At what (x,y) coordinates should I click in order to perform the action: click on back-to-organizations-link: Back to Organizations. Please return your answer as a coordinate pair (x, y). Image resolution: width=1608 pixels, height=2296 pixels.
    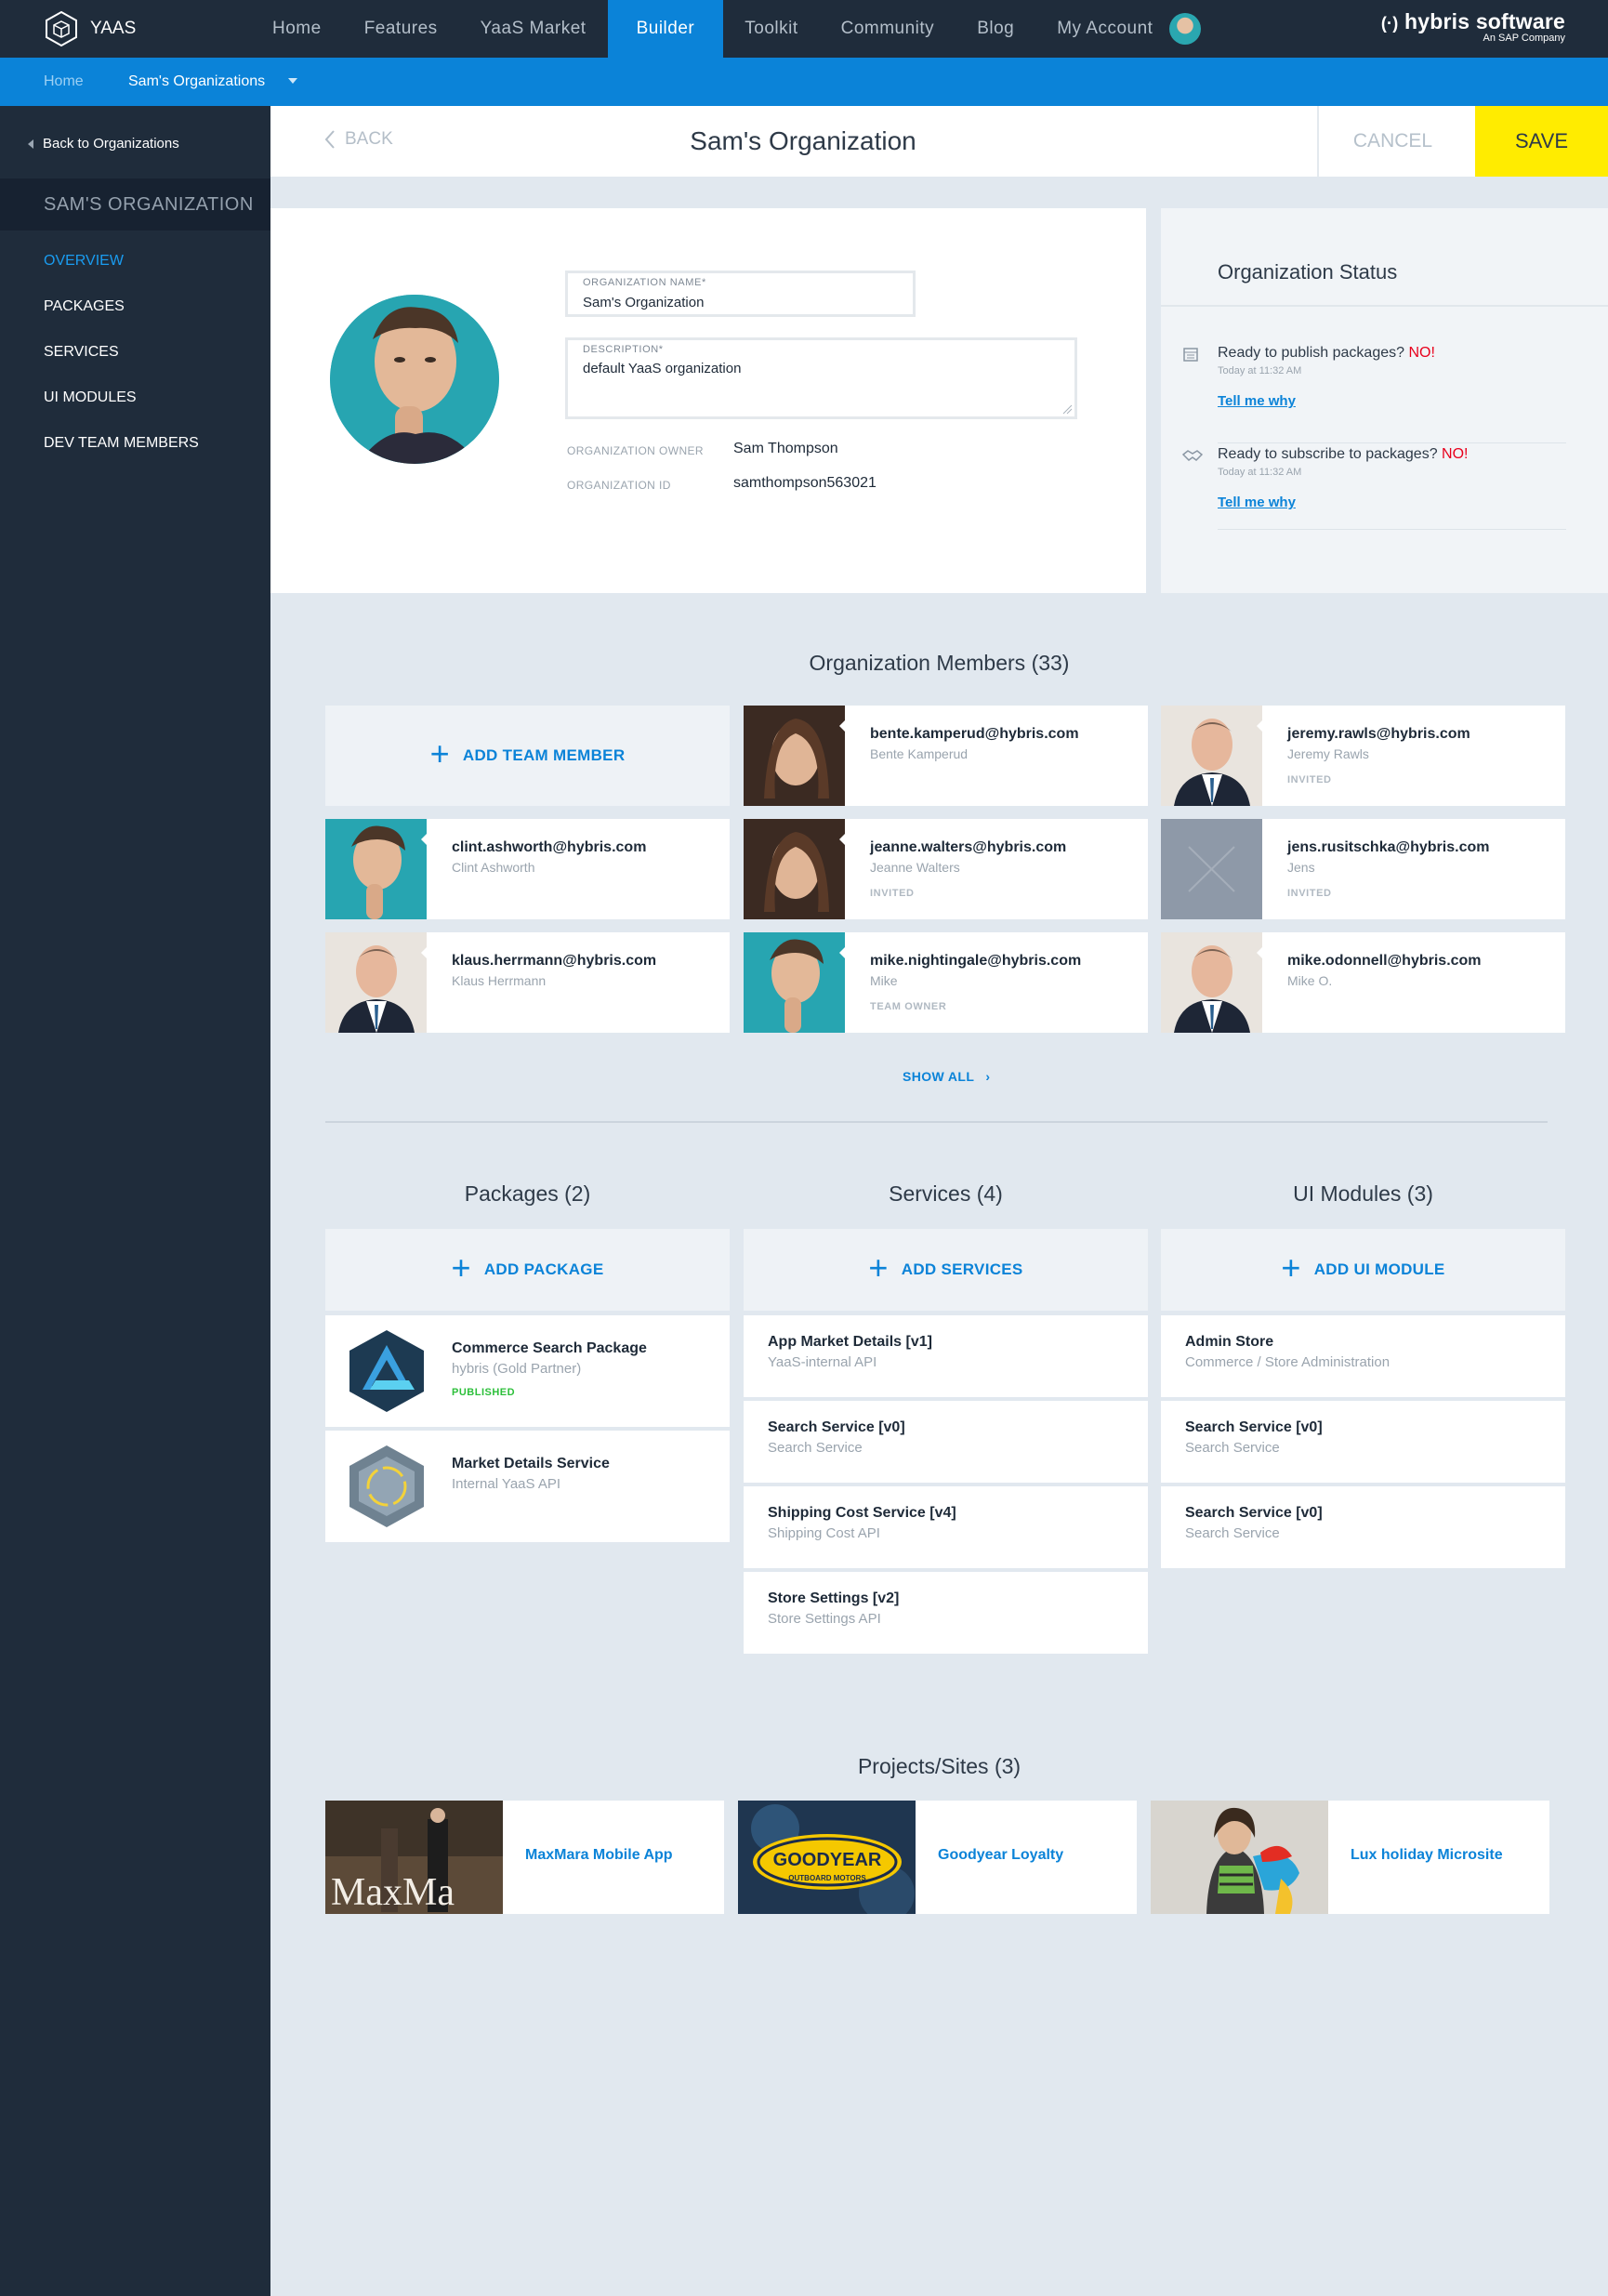
    Looking at the image, I should click on (103, 144).